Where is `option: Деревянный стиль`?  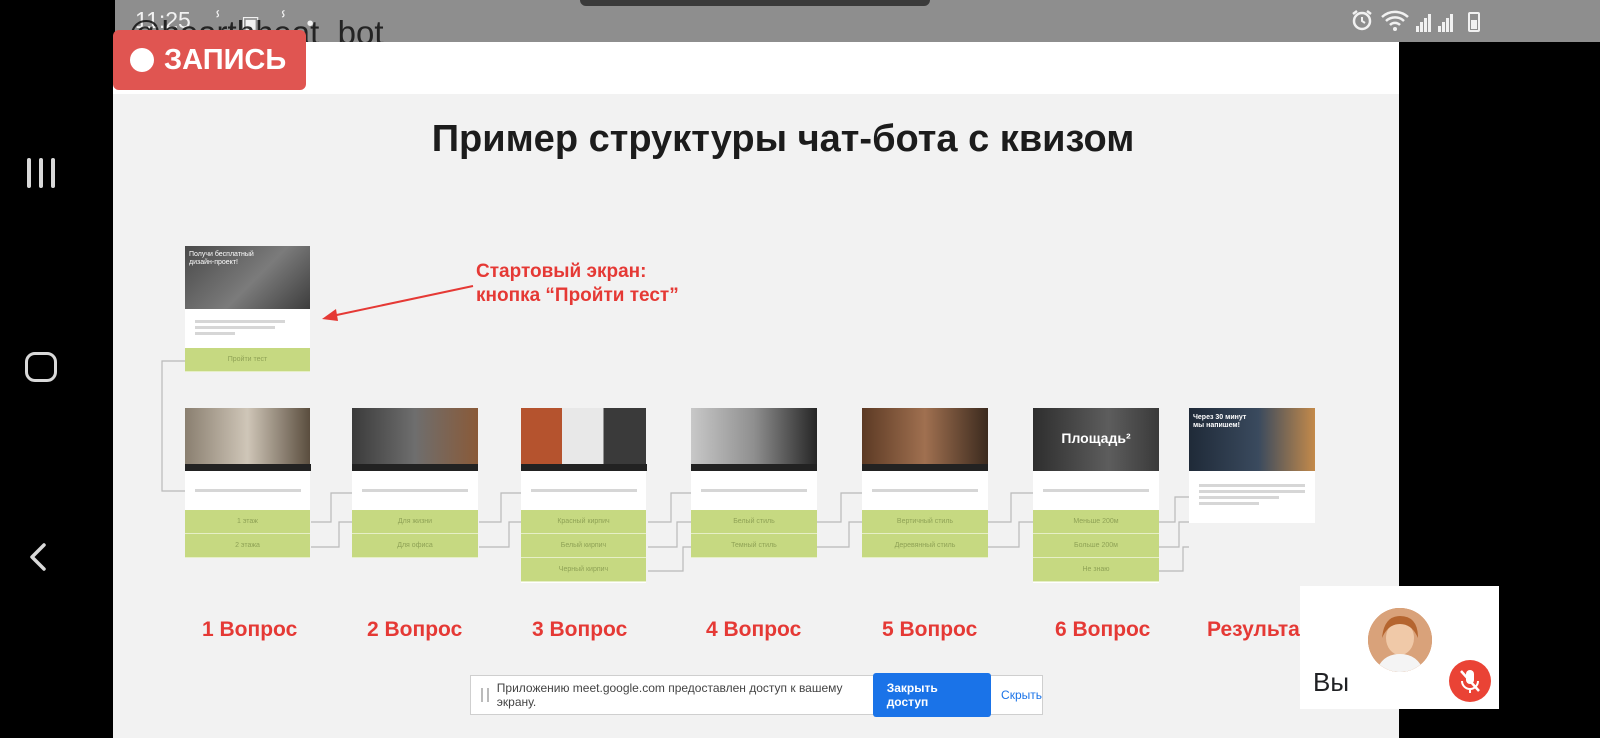
option: Деревянный стиль is located at coordinates (925, 546).